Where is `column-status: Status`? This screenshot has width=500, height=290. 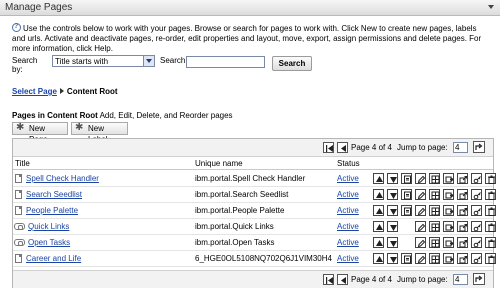
column-status: Status is located at coordinates (348, 163).